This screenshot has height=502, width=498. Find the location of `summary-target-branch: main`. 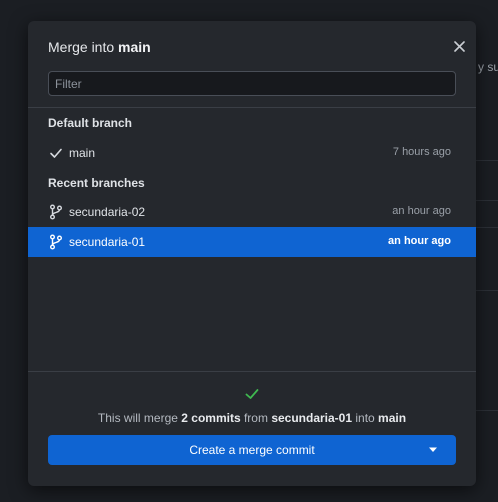

summary-target-branch: main is located at coordinates (392, 418).